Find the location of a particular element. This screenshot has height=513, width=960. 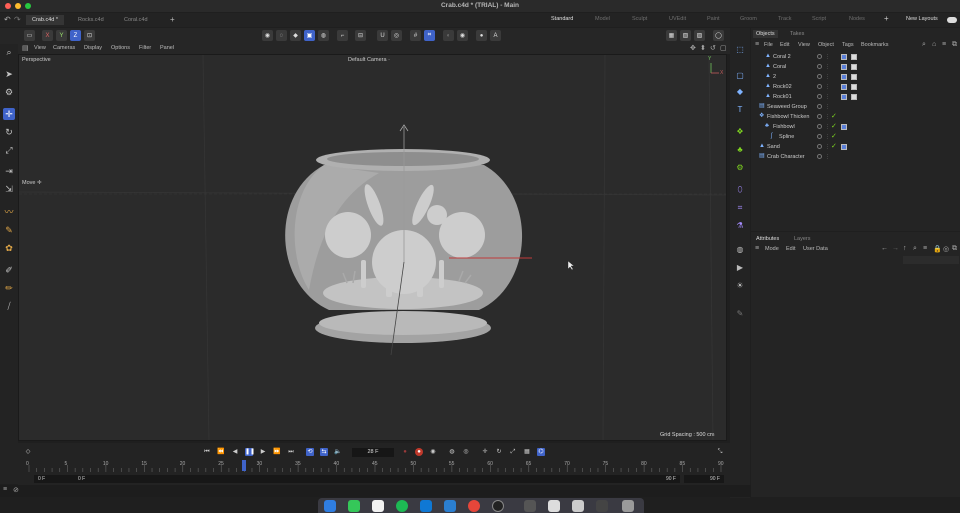

light-object-icon: ☀ is located at coordinates (740, 286).